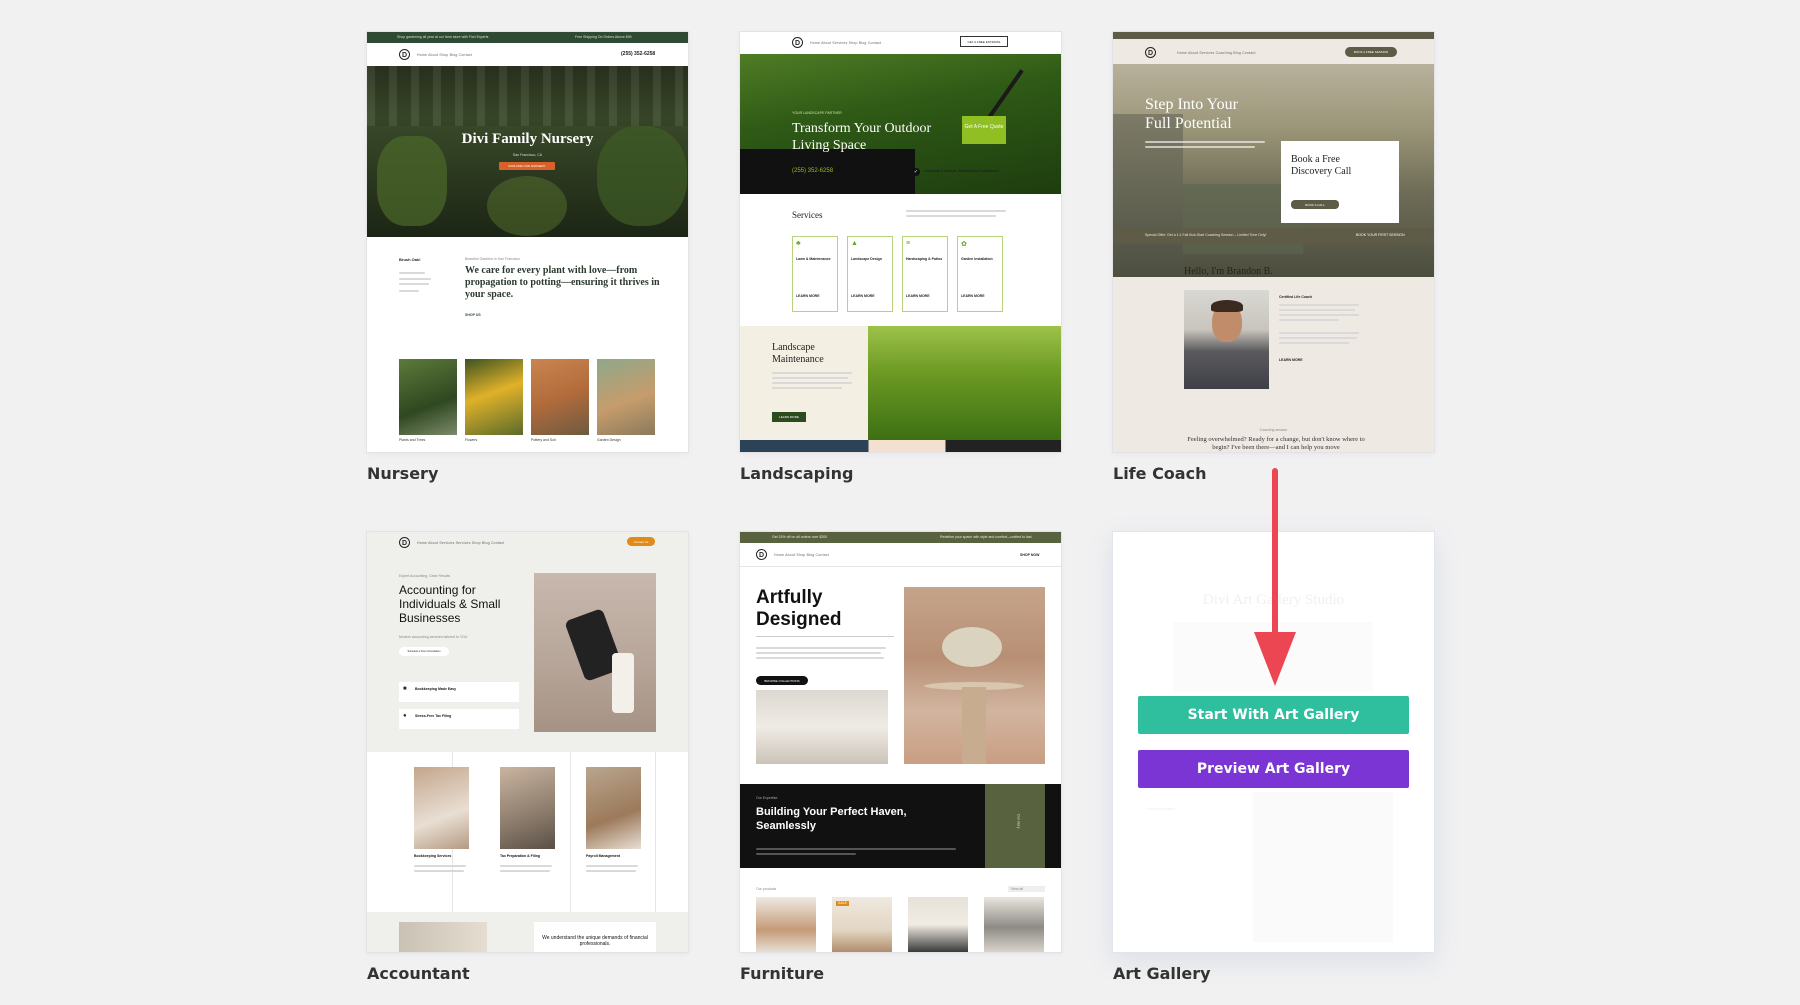 Image resolution: width=1800 pixels, height=1005 pixels. What do you see at coordinates (802, 555) in the screenshot?
I see `furniture-nav: Home About Shop Blog Contact` at bounding box center [802, 555].